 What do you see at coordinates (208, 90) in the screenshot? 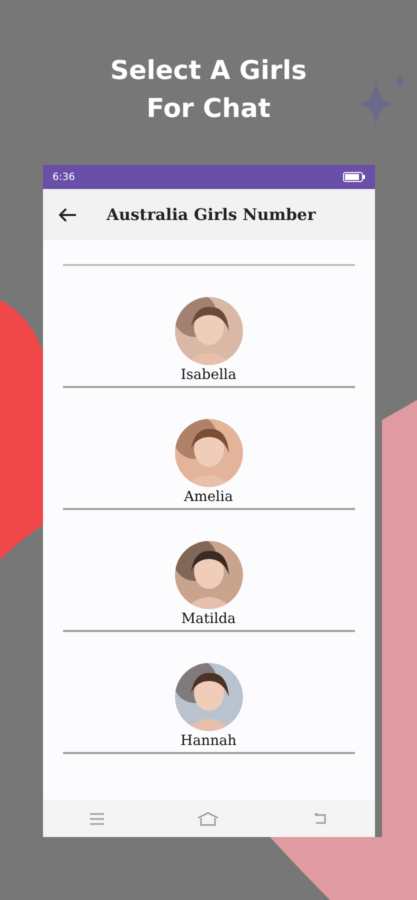
I see `headline: Select A Girls For Chat` at bounding box center [208, 90].